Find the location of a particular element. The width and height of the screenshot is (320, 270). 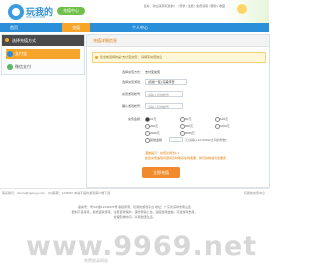

sidebar-item-alipay: 支付宝 is located at coordinates (43, 54).